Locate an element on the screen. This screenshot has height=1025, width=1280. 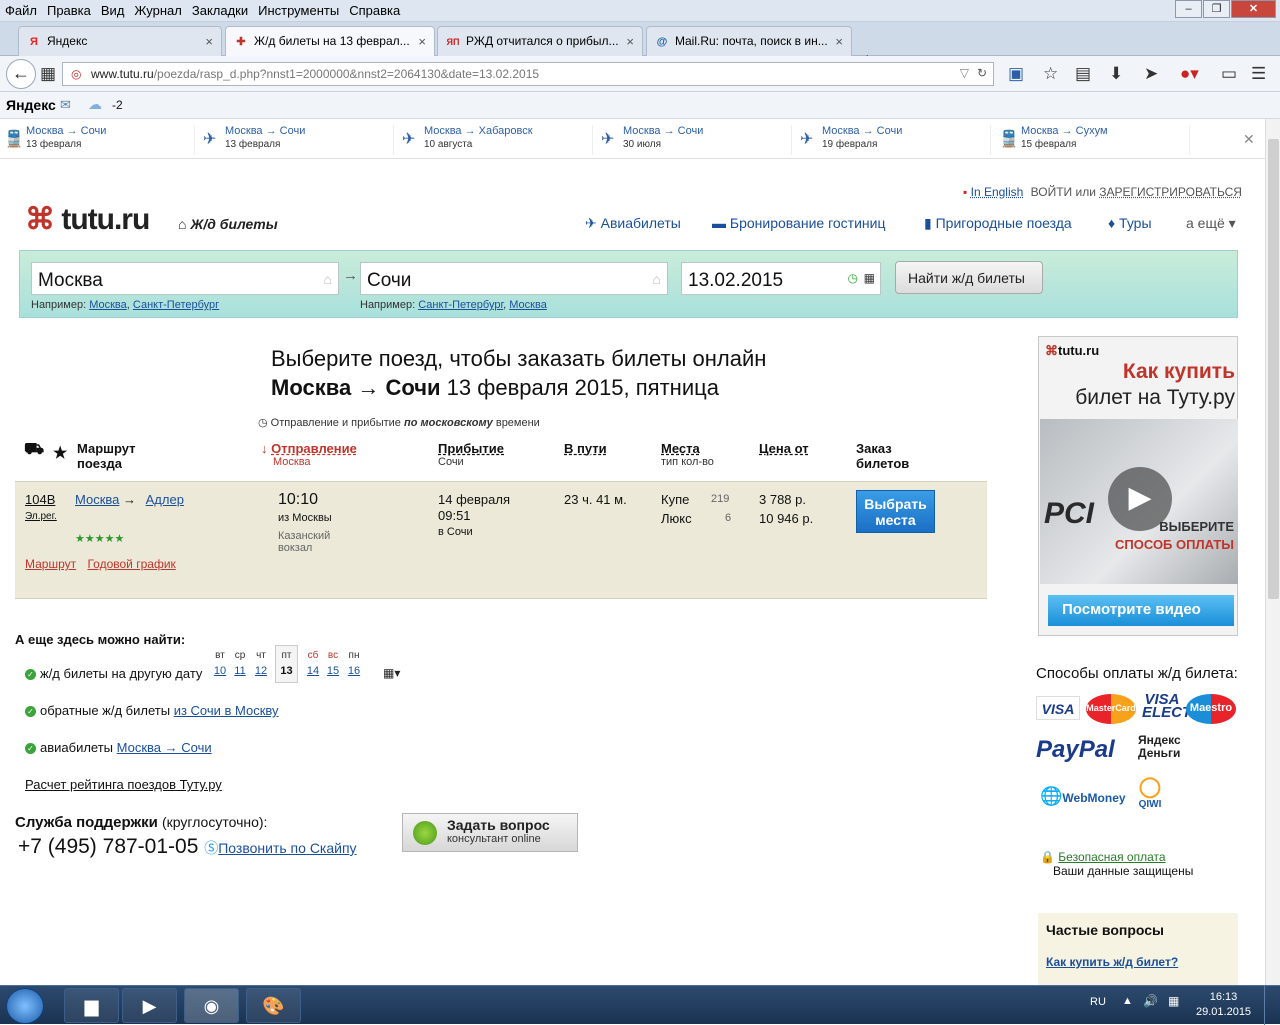
menu-history: Журнал is located at coordinates (157, 9).